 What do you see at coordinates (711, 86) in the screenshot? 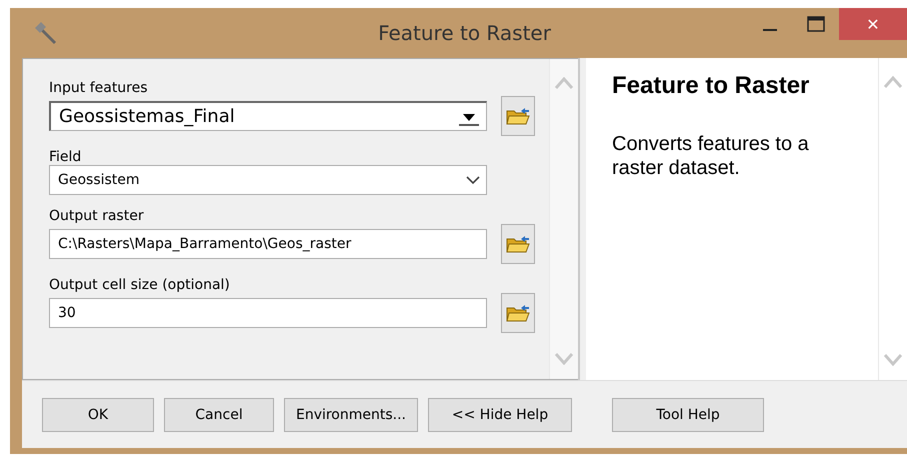
I see `help-title: Feature to Raster` at bounding box center [711, 86].